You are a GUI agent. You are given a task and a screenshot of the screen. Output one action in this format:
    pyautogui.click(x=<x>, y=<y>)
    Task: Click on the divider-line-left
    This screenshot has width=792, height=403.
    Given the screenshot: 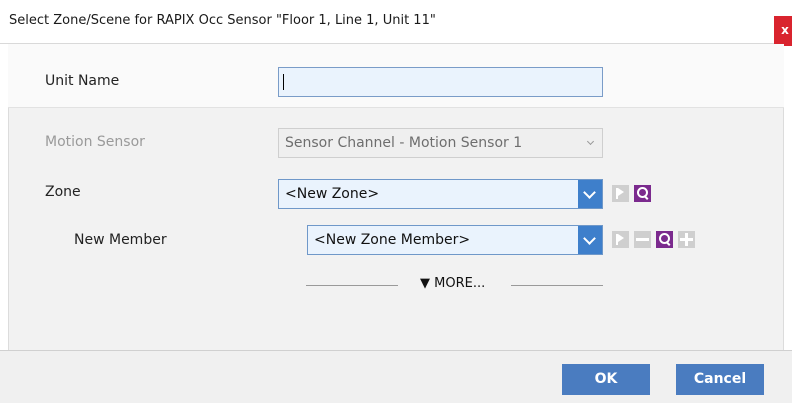 What is the action you would take?
    pyautogui.click(x=352, y=285)
    